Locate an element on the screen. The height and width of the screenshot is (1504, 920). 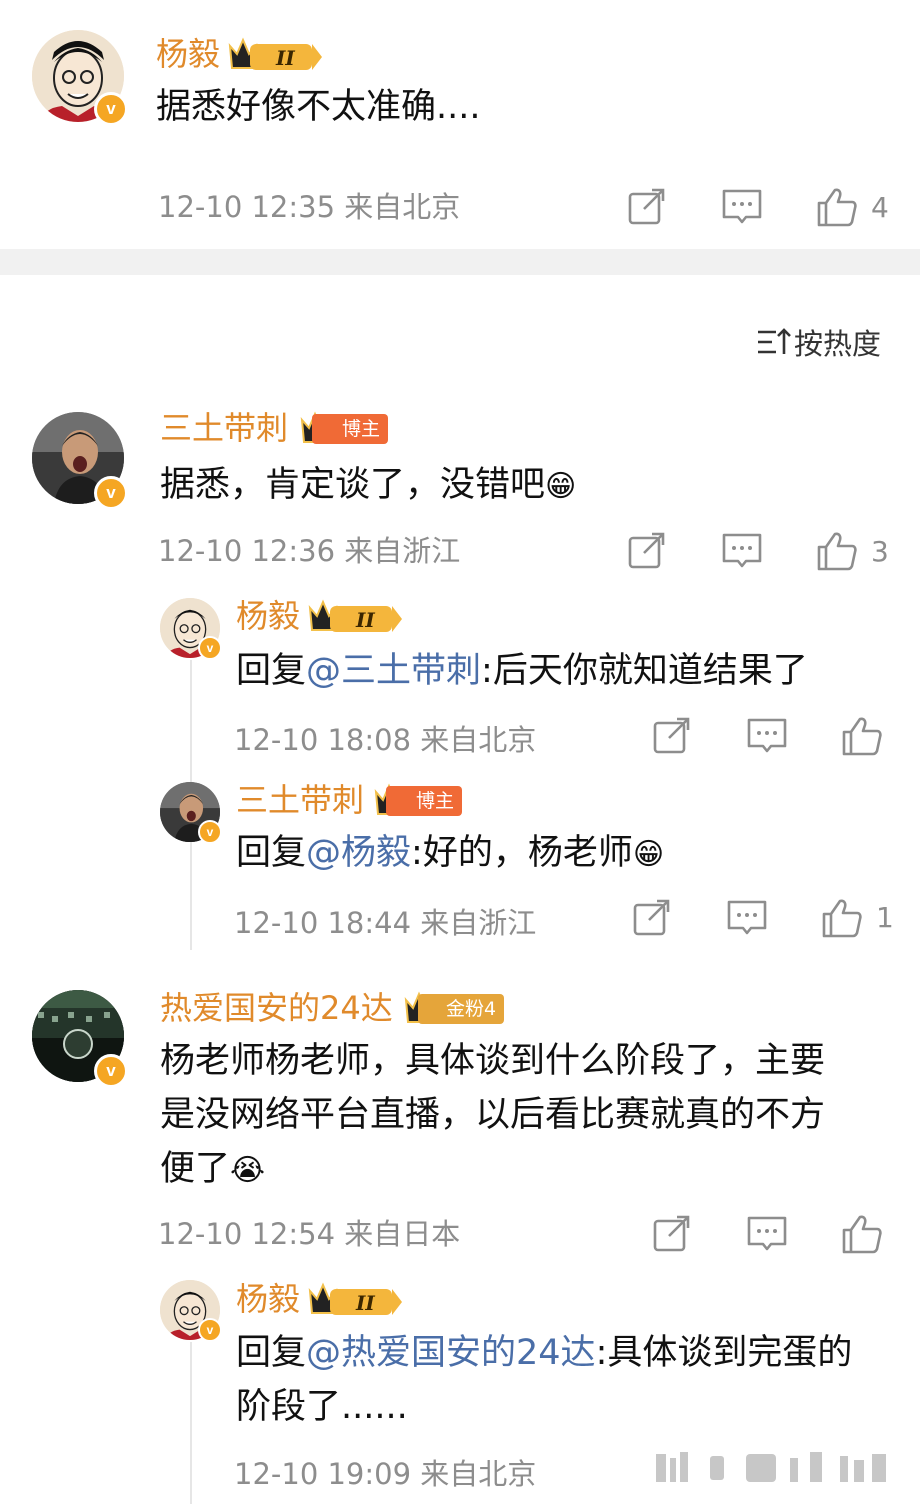
comment-author: 热爱国安的24达 is located at coordinates (276, 1008).